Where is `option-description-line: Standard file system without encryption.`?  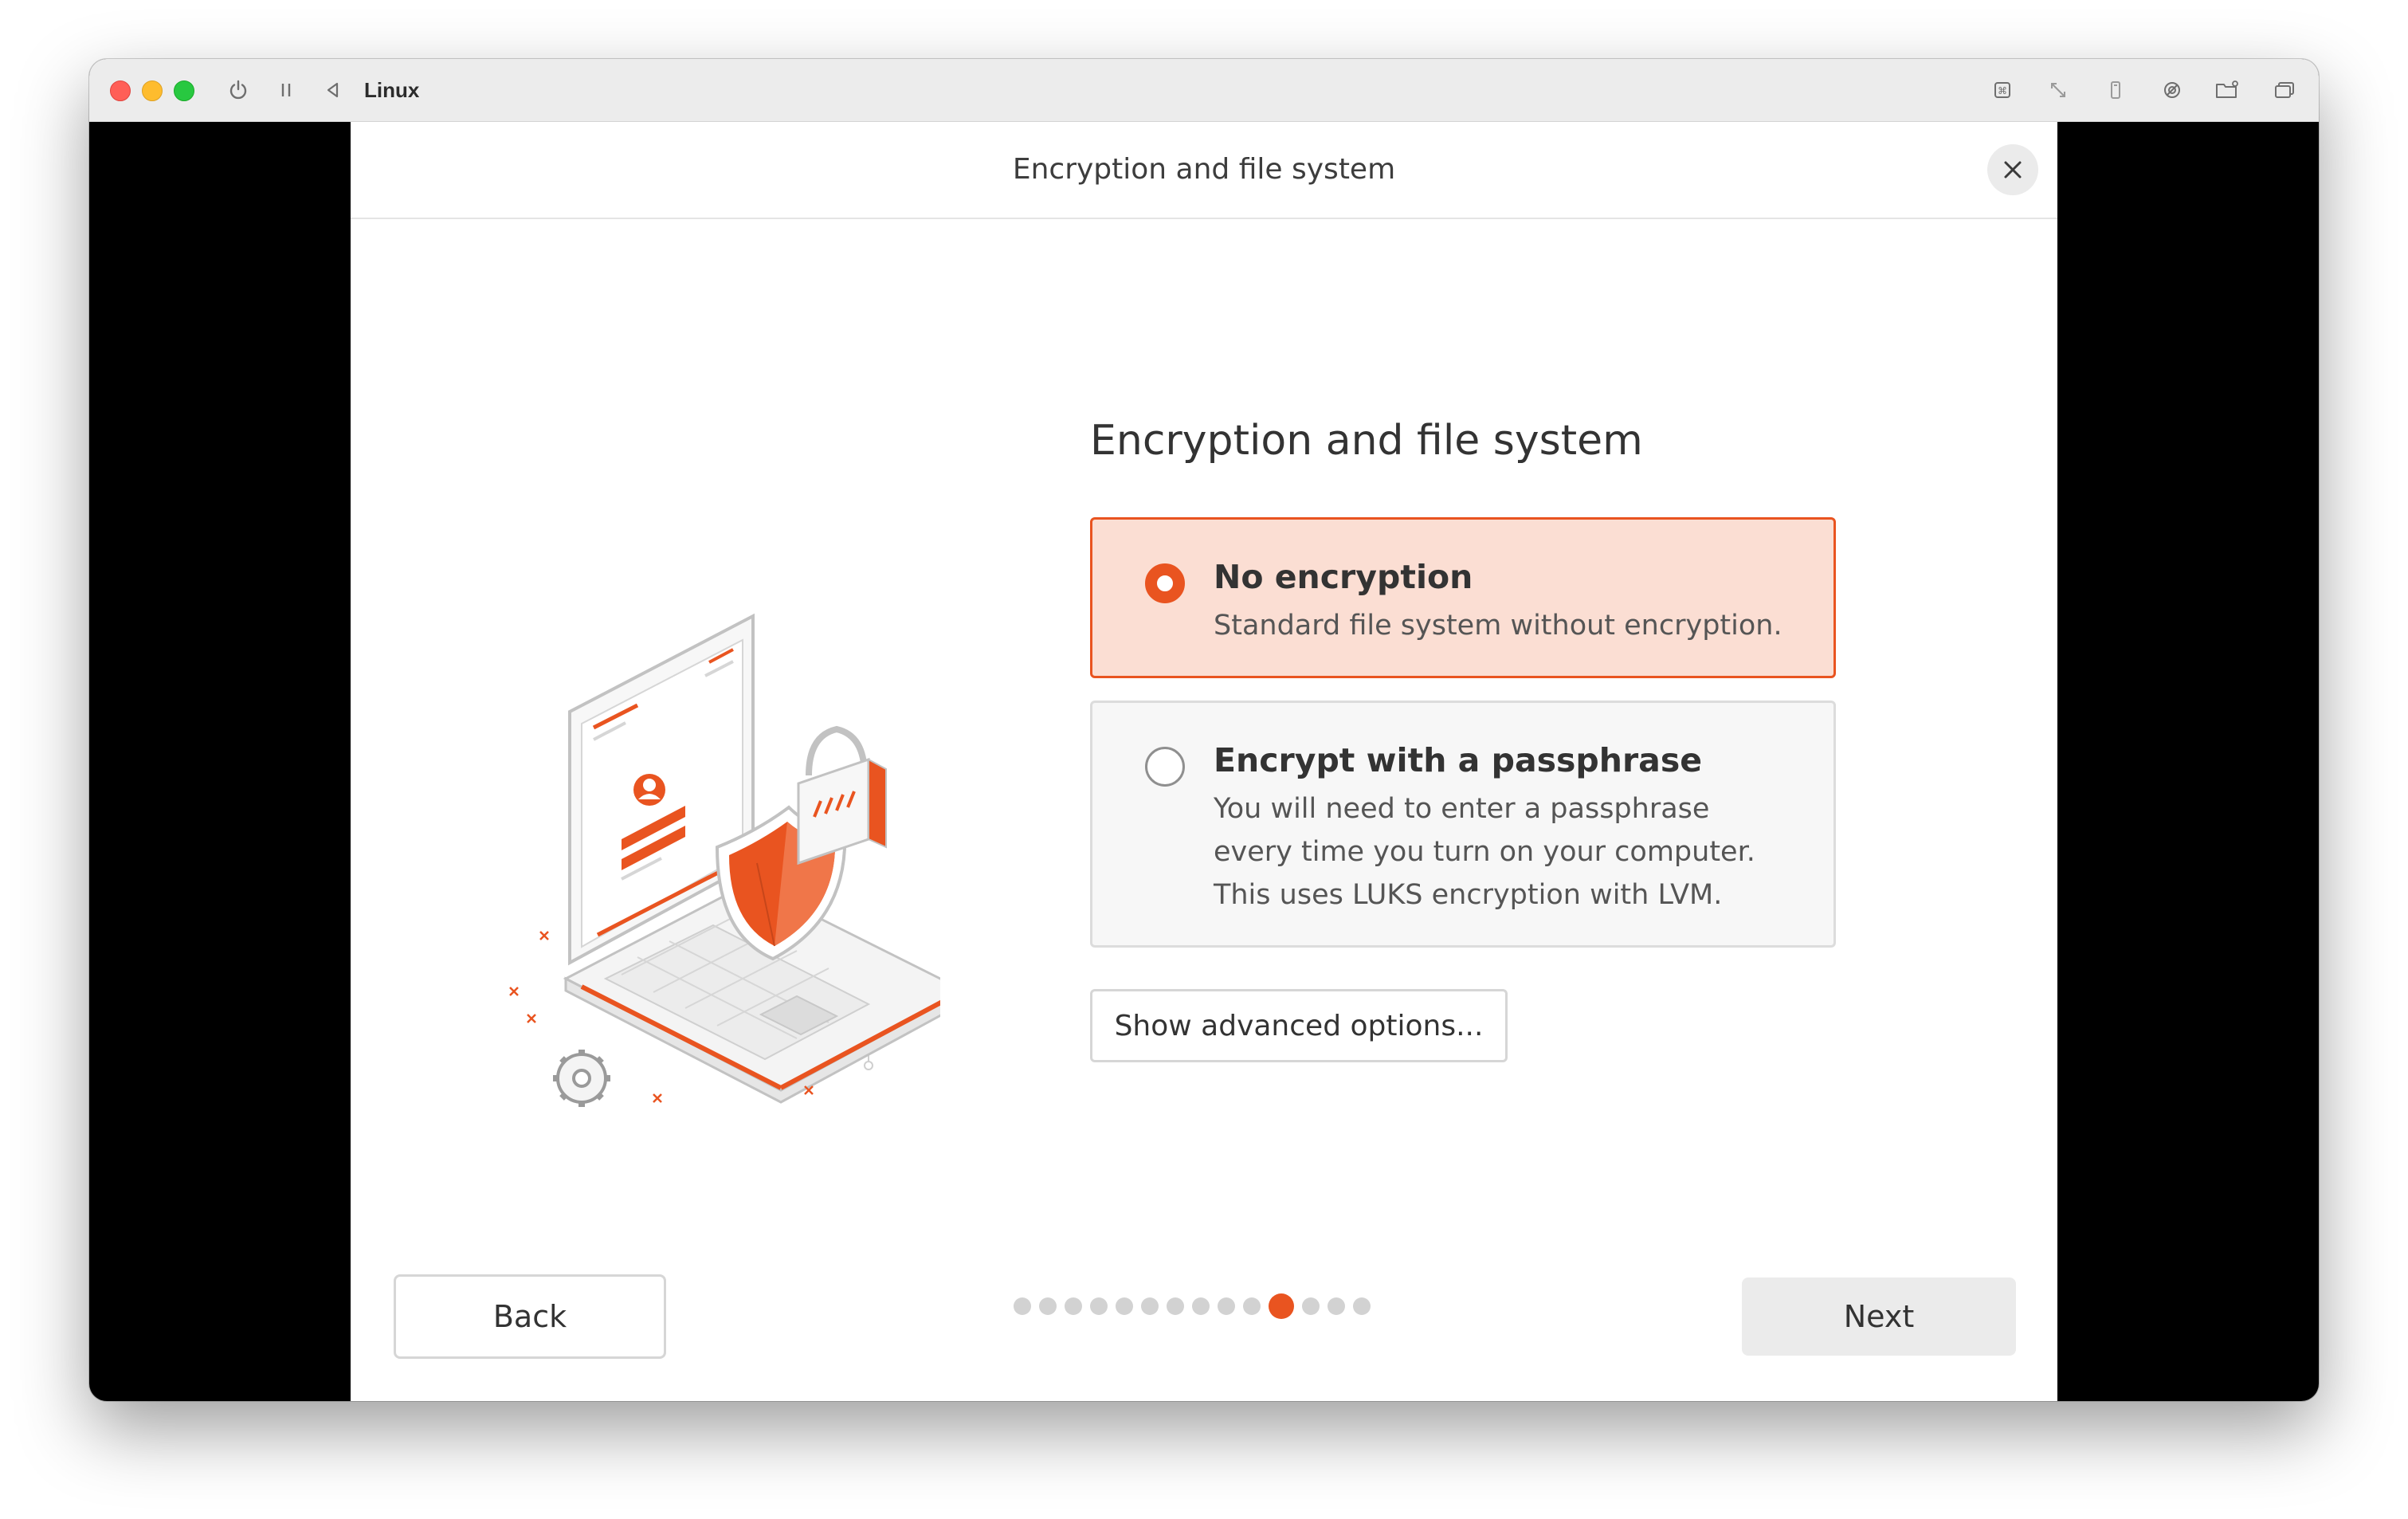 option-description-line: Standard file system without encryption. is located at coordinates (1498, 626).